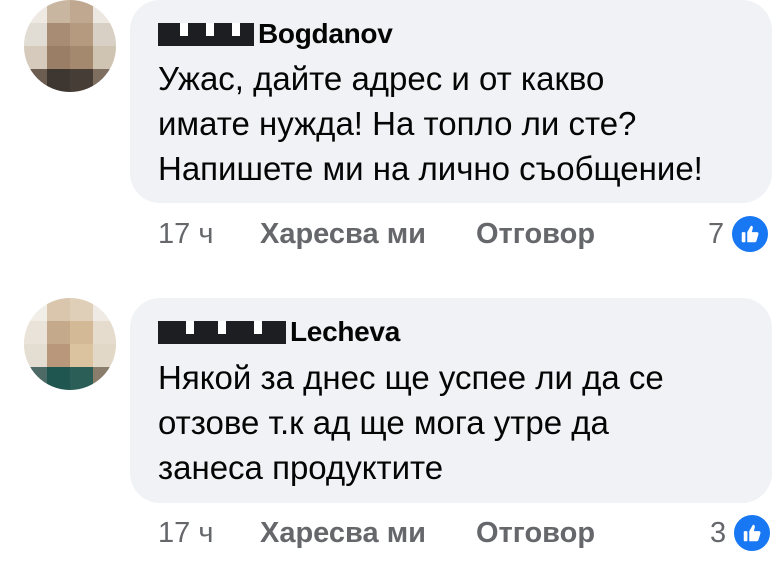 Image resolution: width=784 pixels, height=561 pixels. Describe the element at coordinates (718, 532) in the screenshot. I see `reaction-count: 3` at that location.